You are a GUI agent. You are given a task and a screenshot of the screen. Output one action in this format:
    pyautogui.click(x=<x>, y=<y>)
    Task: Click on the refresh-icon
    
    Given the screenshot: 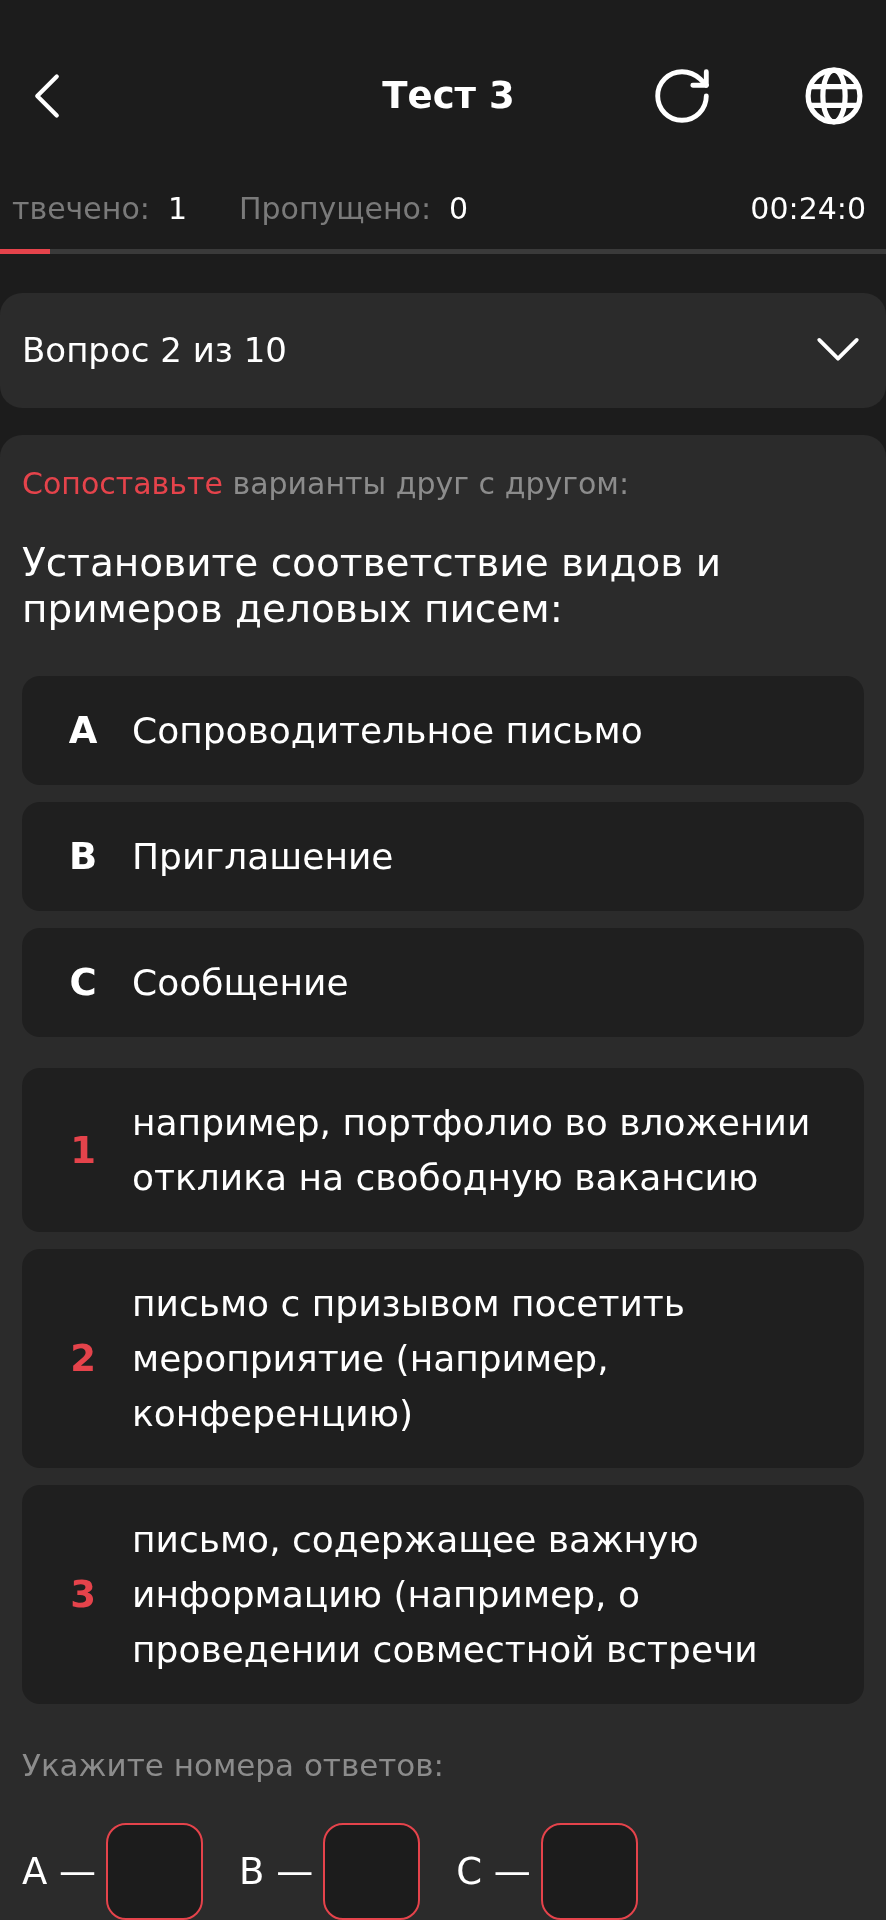 What is the action you would take?
    pyautogui.click(x=682, y=96)
    